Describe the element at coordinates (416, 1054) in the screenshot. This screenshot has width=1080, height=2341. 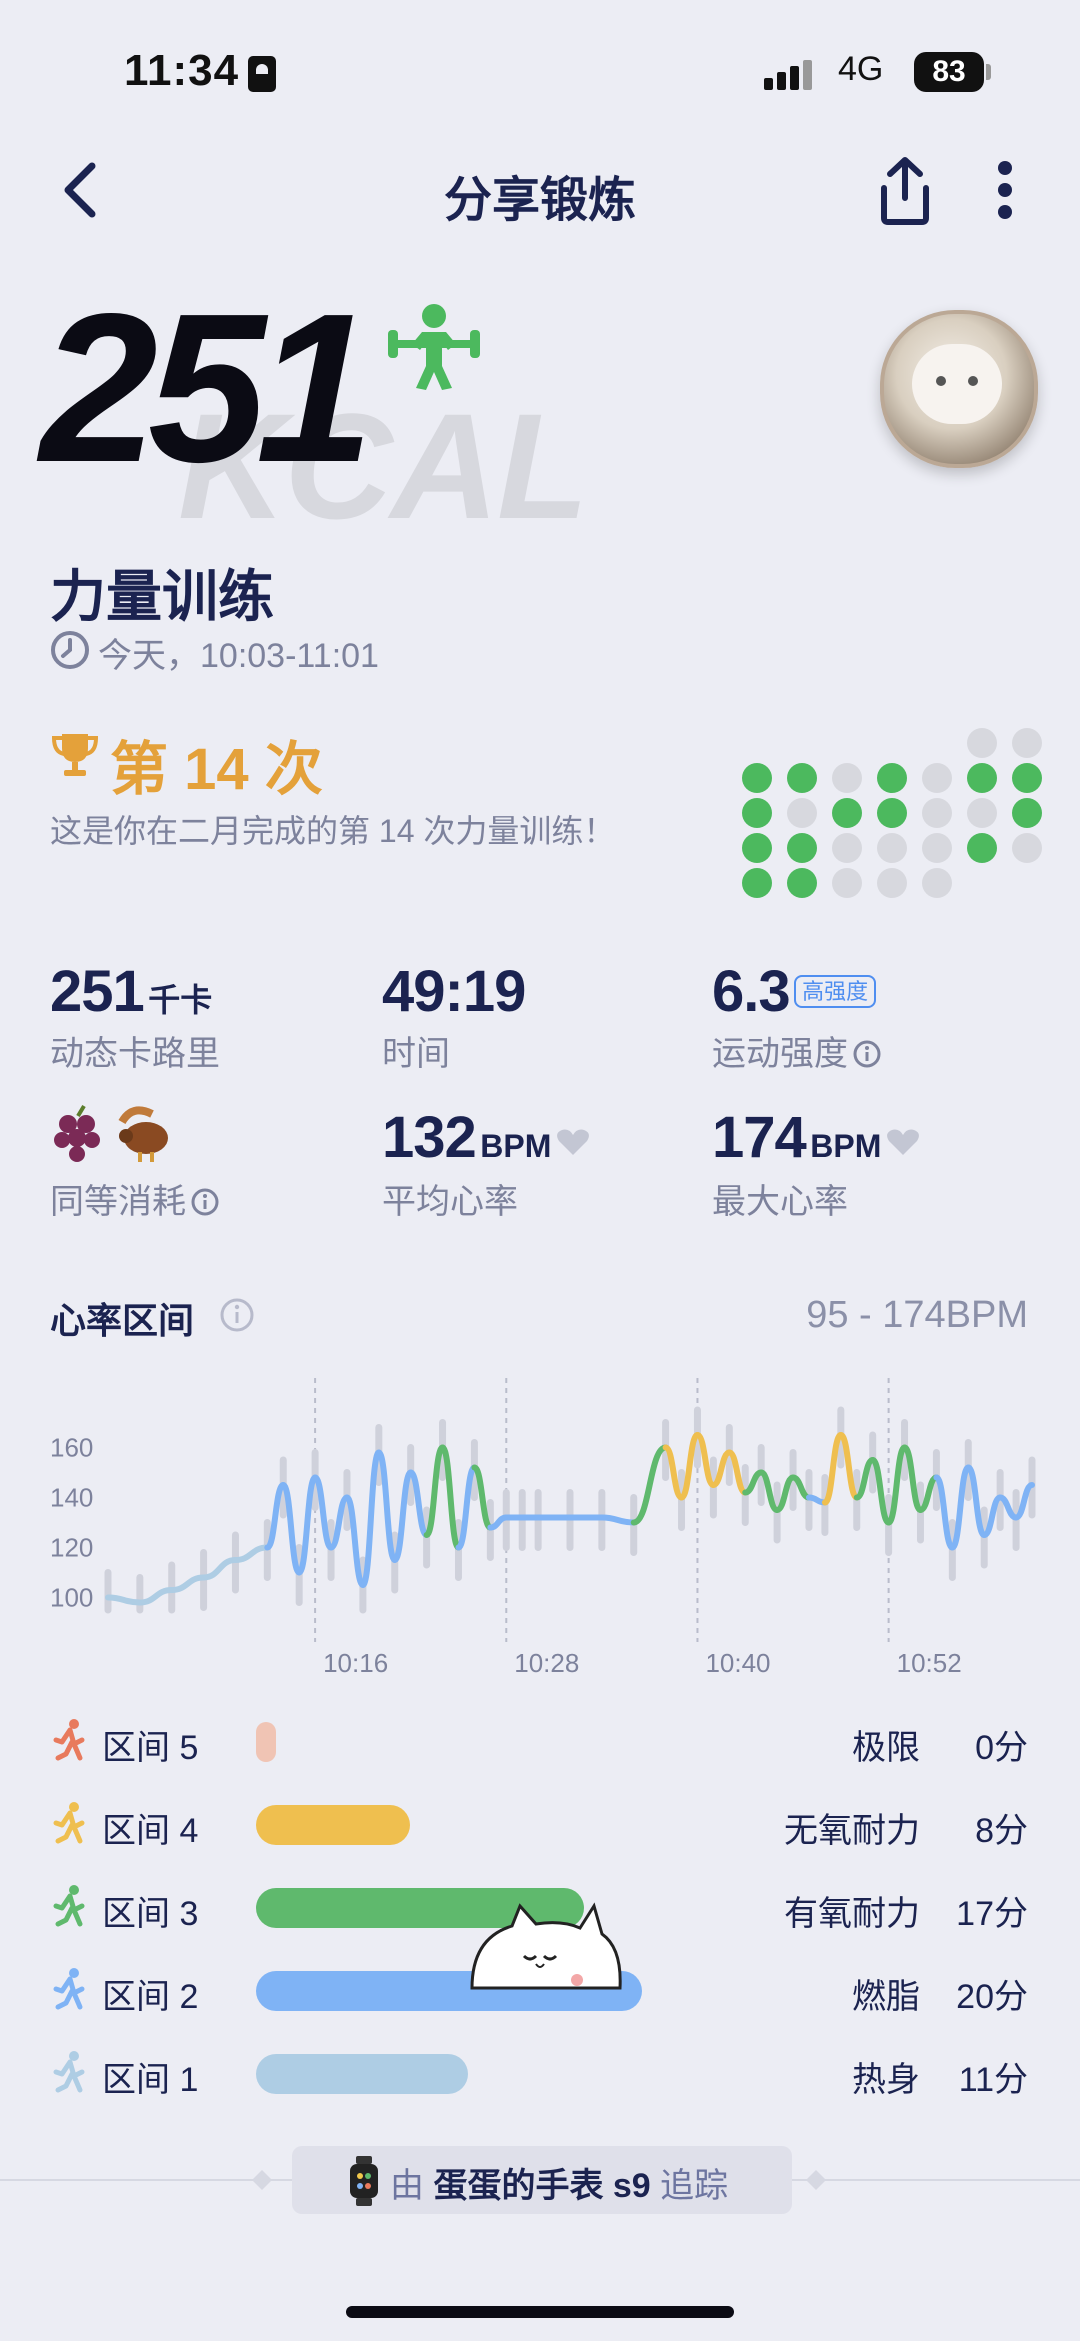
I see `duration-label: 时间` at that location.